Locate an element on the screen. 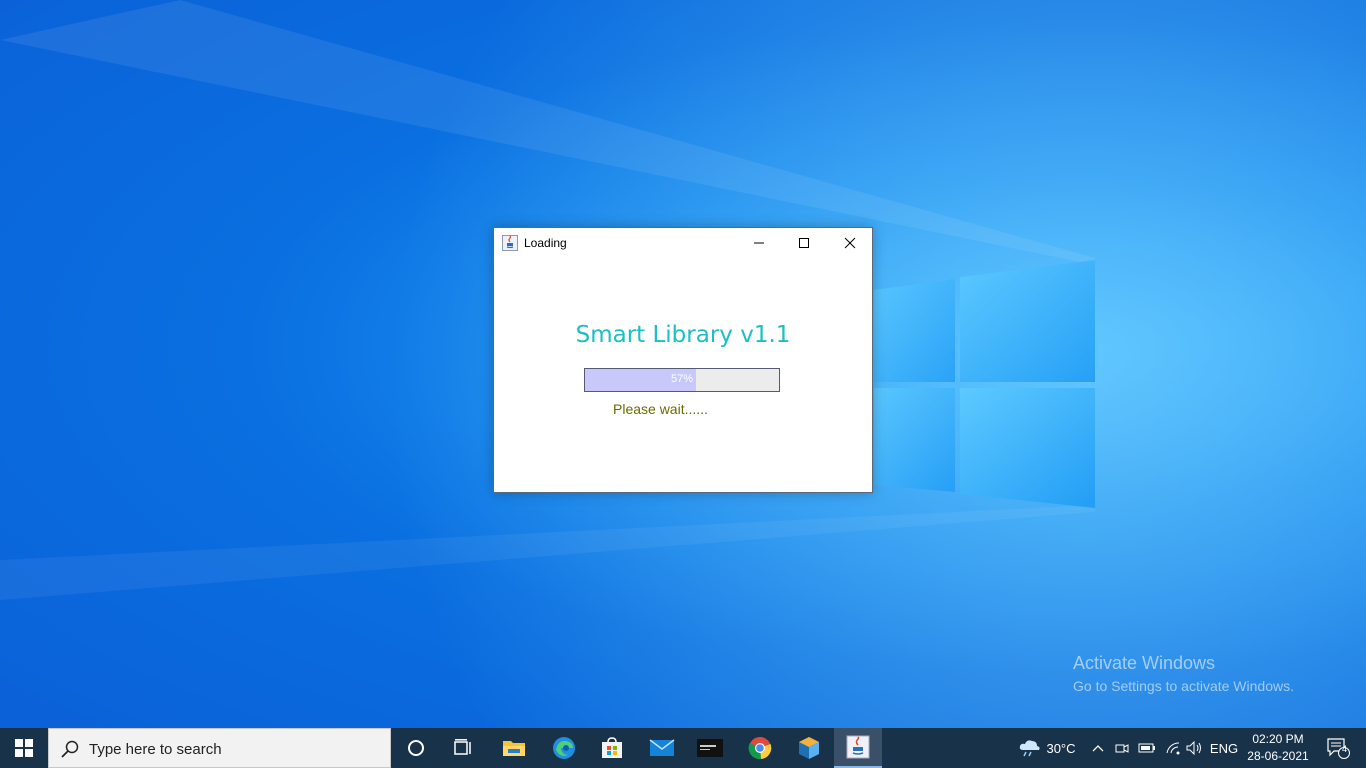  cortana-icon is located at coordinates (416, 748).